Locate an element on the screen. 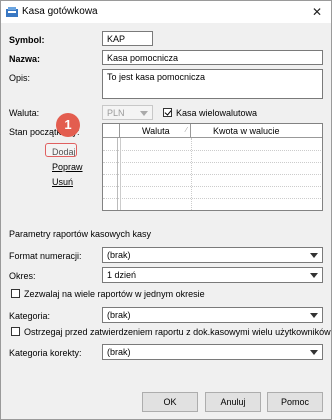 This screenshot has height=420, width=332. edit-link: Popraw is located at coordinates (67, 167).